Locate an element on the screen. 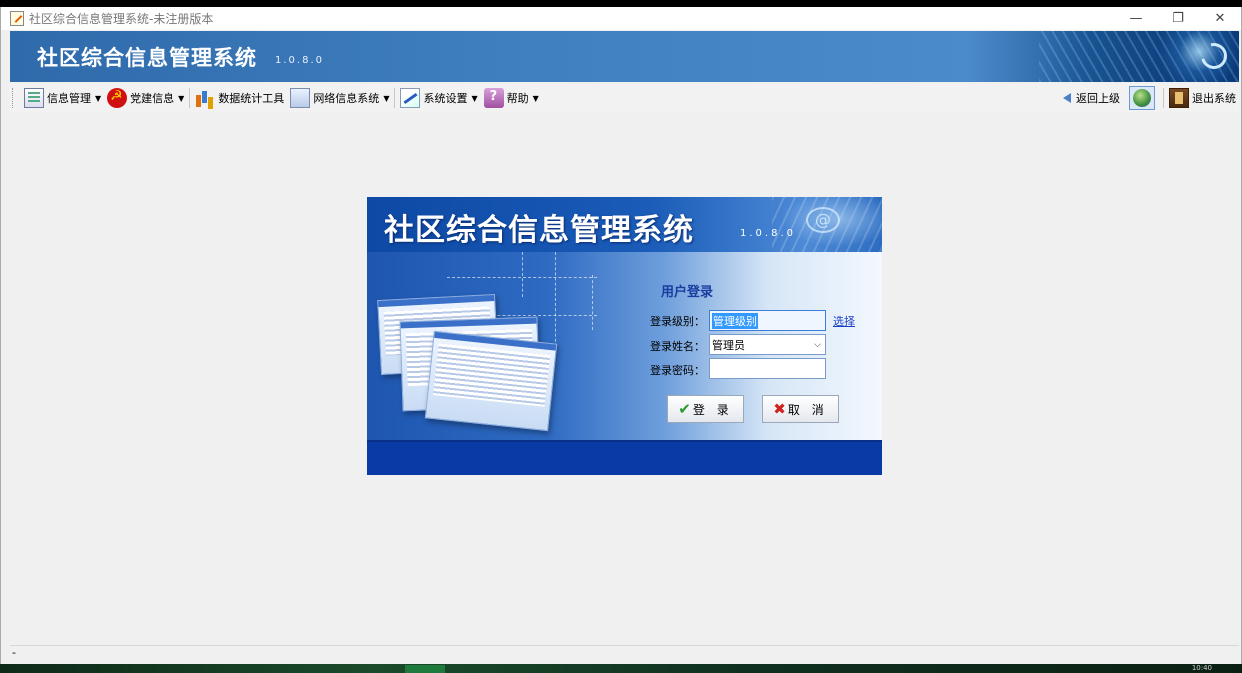  exit-system-button: 退出系统 is located at coordinates (1202, 98).